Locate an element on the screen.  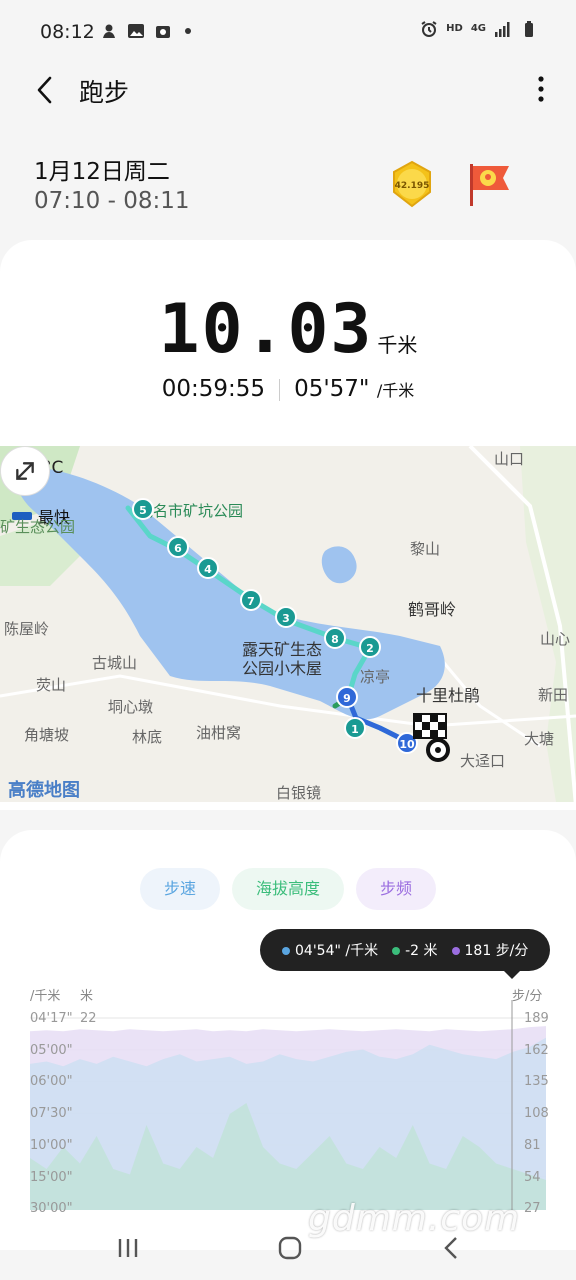
chart-tabs: 步速 海拔高度 步频 is located at coordinates (288, 889).